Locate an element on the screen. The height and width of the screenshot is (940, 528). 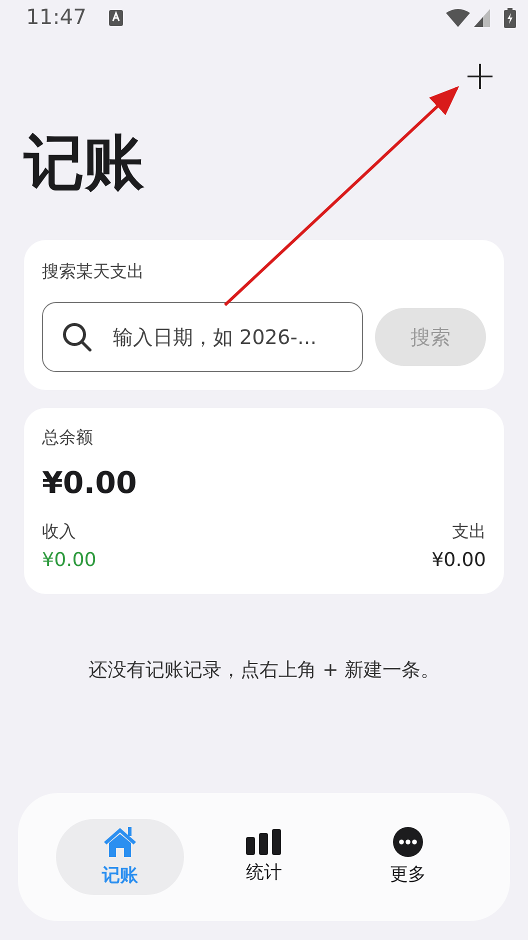
add-button: + is located at coordinates (480, 76).